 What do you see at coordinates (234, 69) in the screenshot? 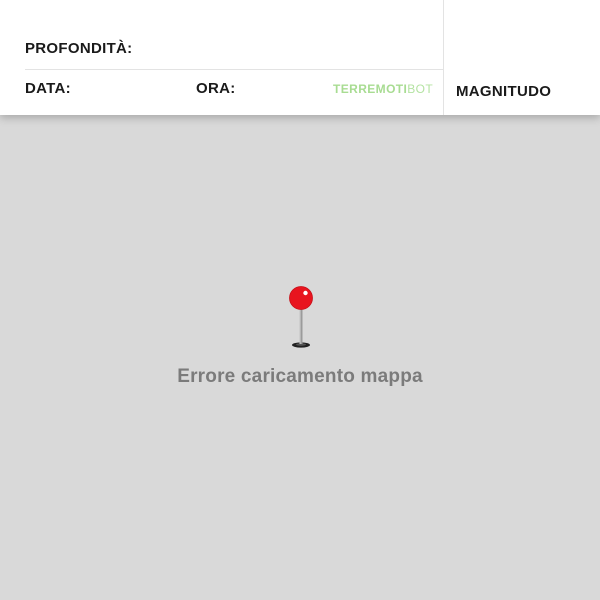
I see `row-divider` at bounding box center [234, 69].